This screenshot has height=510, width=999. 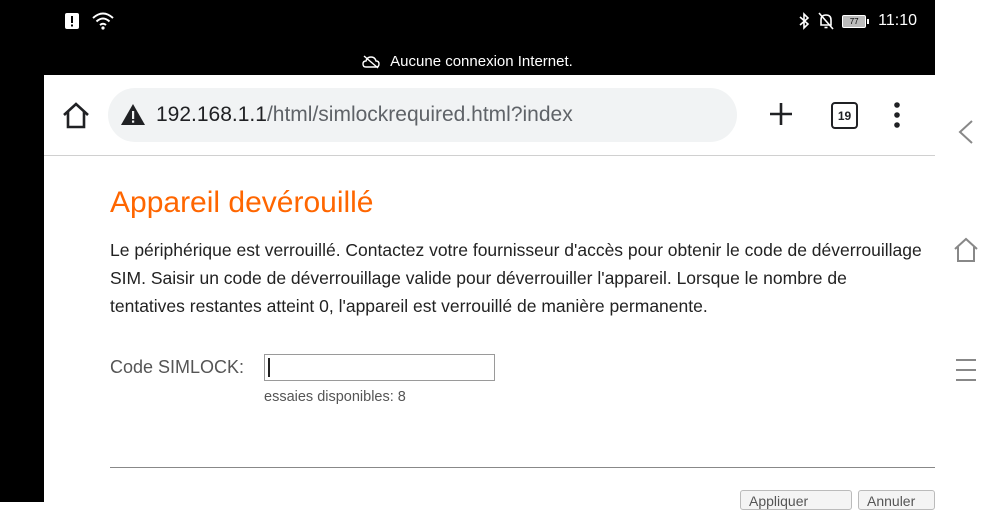 What do you see at coordinates (481, 61) in the screenshot?
I see `offline-text: Aucune connexion Internet.` at bounding box center [481, 61].